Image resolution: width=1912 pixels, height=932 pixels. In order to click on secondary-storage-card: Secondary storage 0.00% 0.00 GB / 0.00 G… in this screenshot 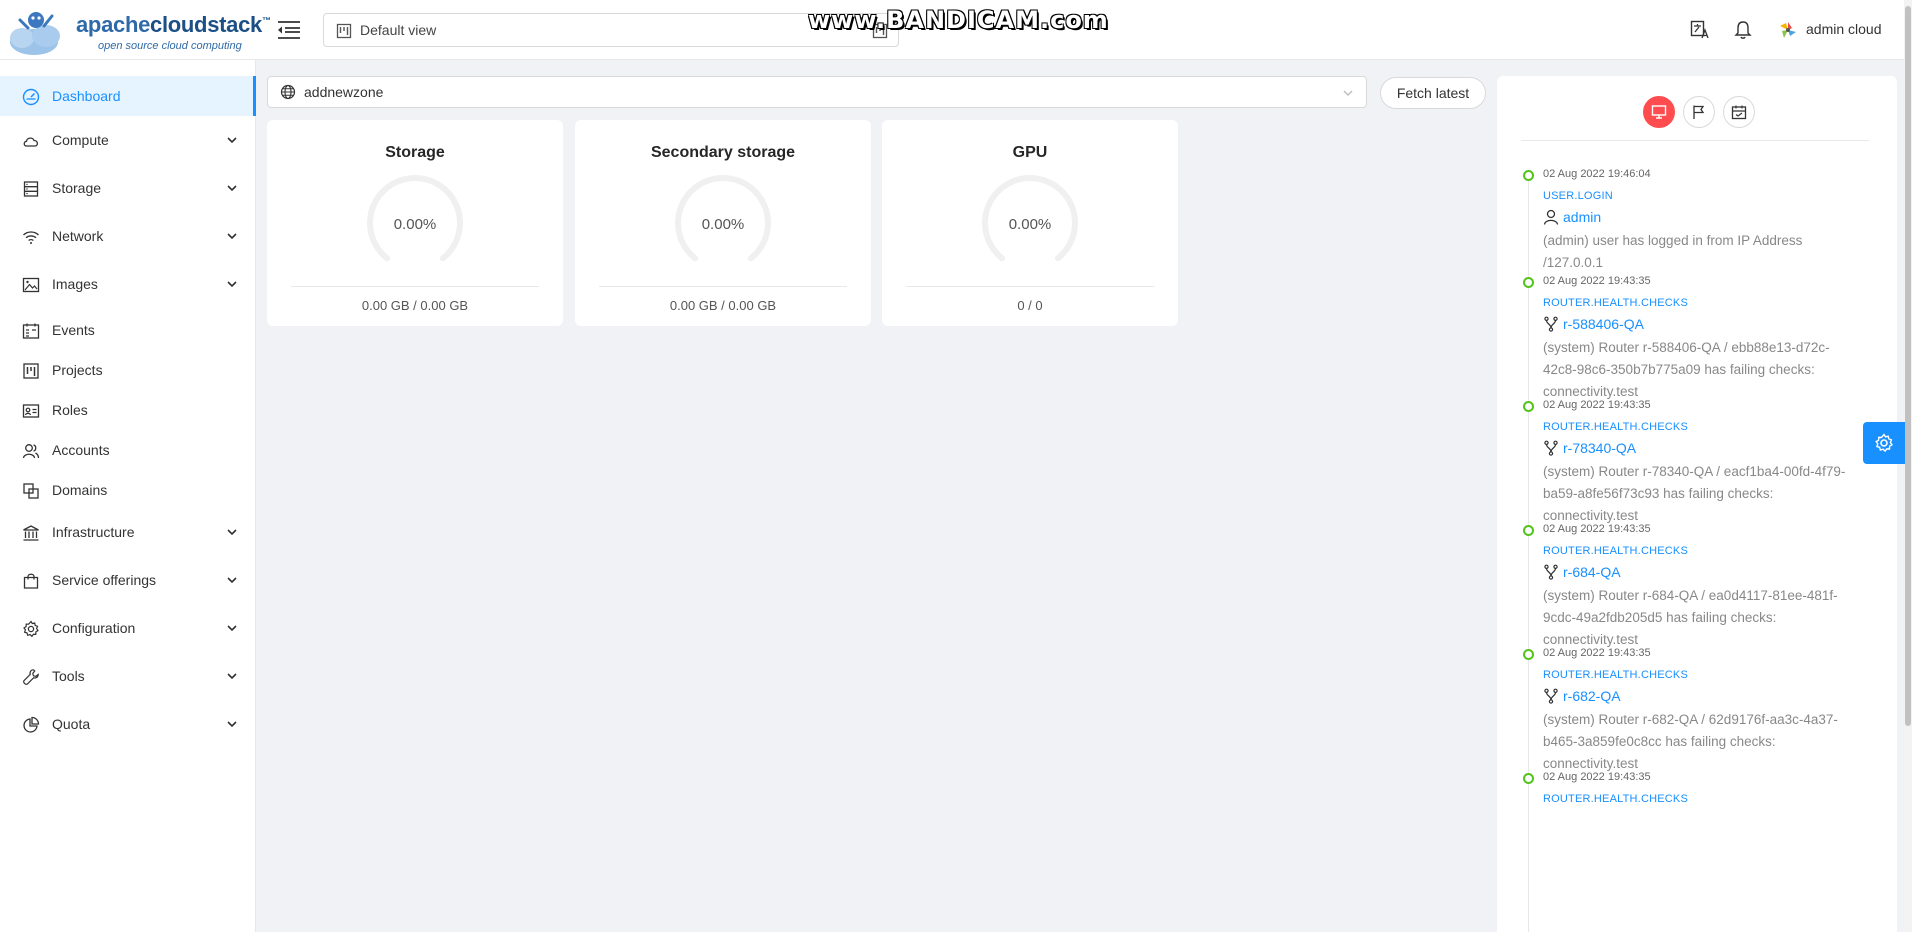, I will do `click(723, 223)`.